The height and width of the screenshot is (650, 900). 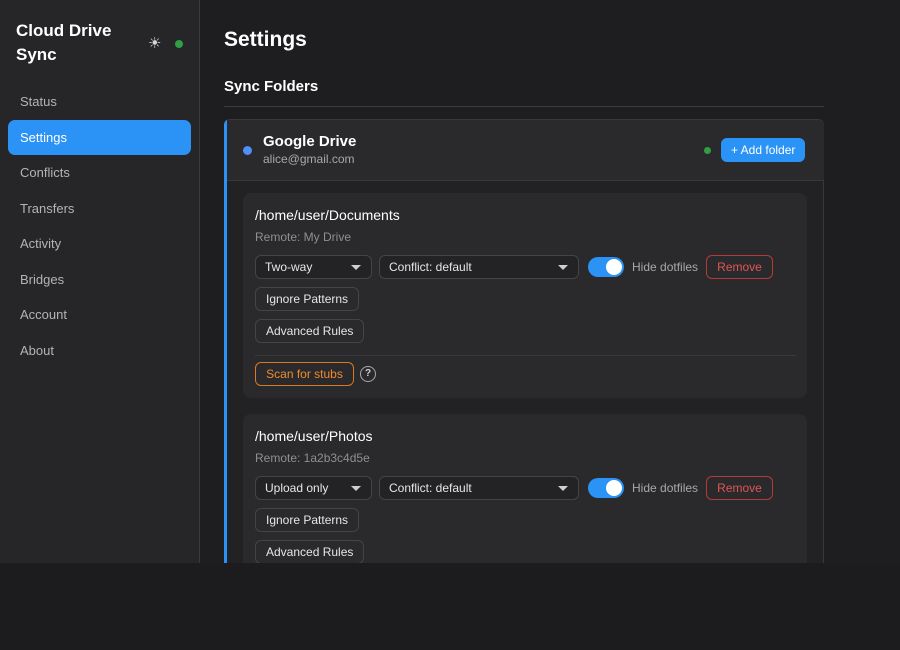 I want to click on sidebar-item-activity: Activity, so click(x=99, y=244).